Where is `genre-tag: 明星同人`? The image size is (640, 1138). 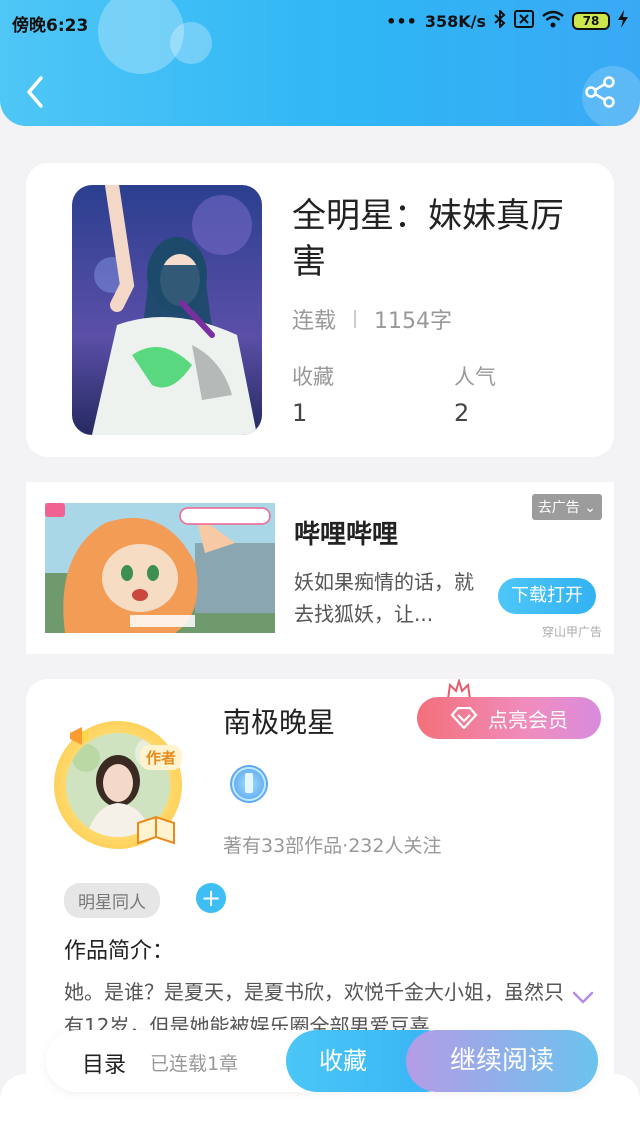 genre-tag: 明星同人 is located at coordinates (112, 900).